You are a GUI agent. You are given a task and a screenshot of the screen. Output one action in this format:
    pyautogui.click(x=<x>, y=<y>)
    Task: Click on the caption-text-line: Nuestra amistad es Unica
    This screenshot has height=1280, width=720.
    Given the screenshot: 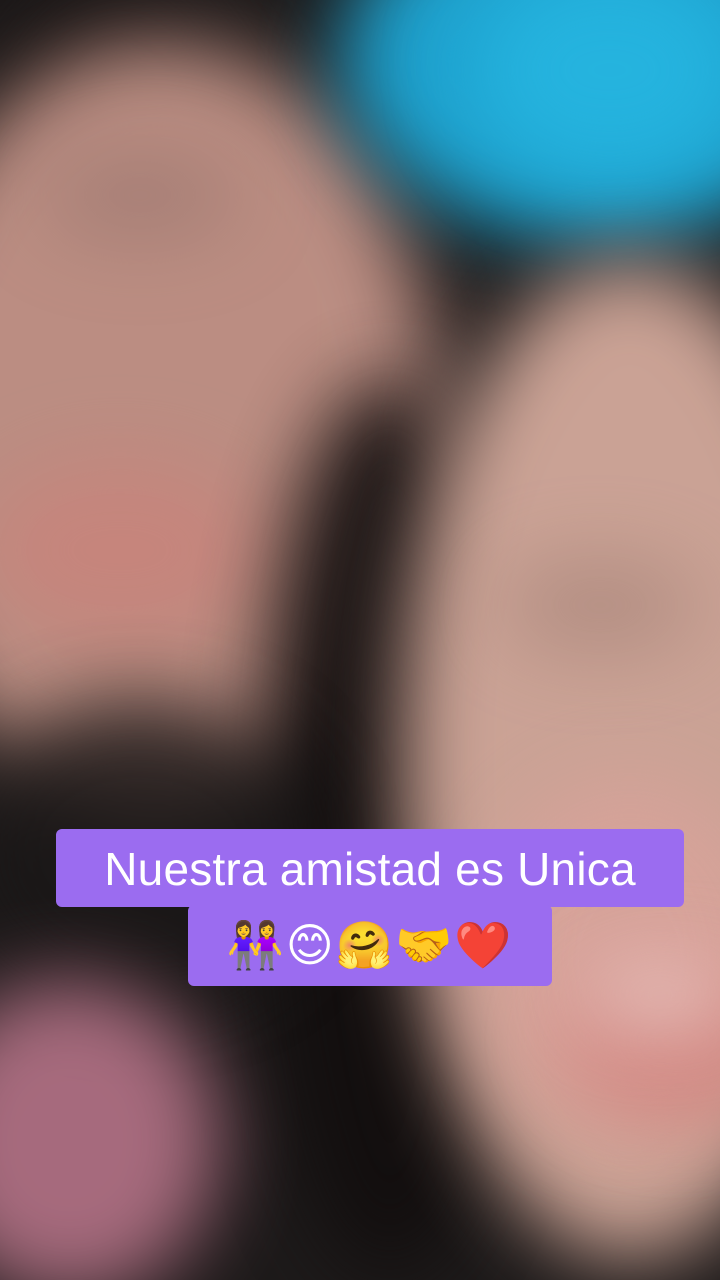 What is the action you would take?
    pyautogui.click(x=370, y=868)
    